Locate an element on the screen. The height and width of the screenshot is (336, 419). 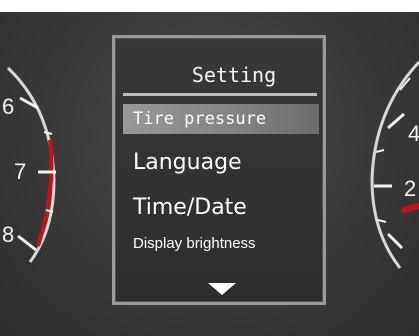
menu-item-time-date: Time/Date is located at coordinates (221, 208).